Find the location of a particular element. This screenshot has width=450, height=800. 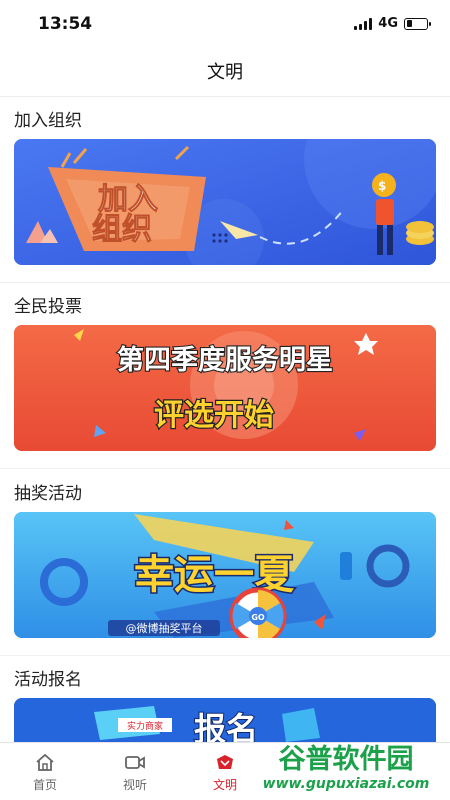

signal-icon is located at coordinates (363, 23).